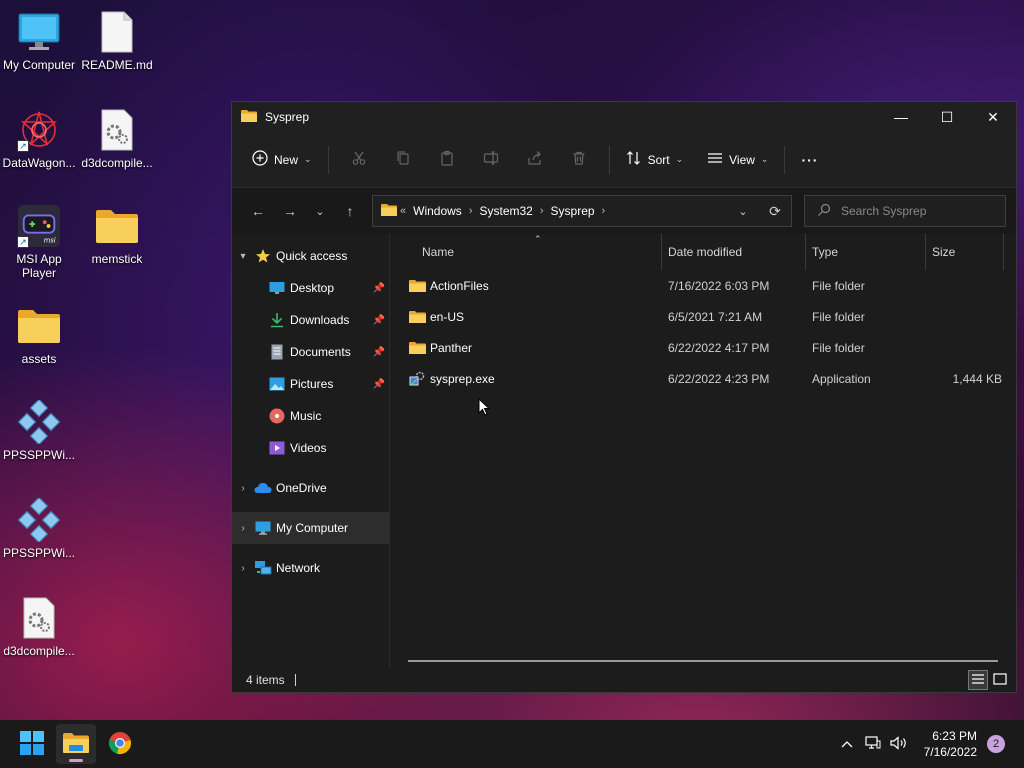 The image size is (1024, 768). What do you see at coordinates (39, 41) in the screenshot?
I see `desktop-icon-my-computer: My Computer` at bounding box center [39, 41].